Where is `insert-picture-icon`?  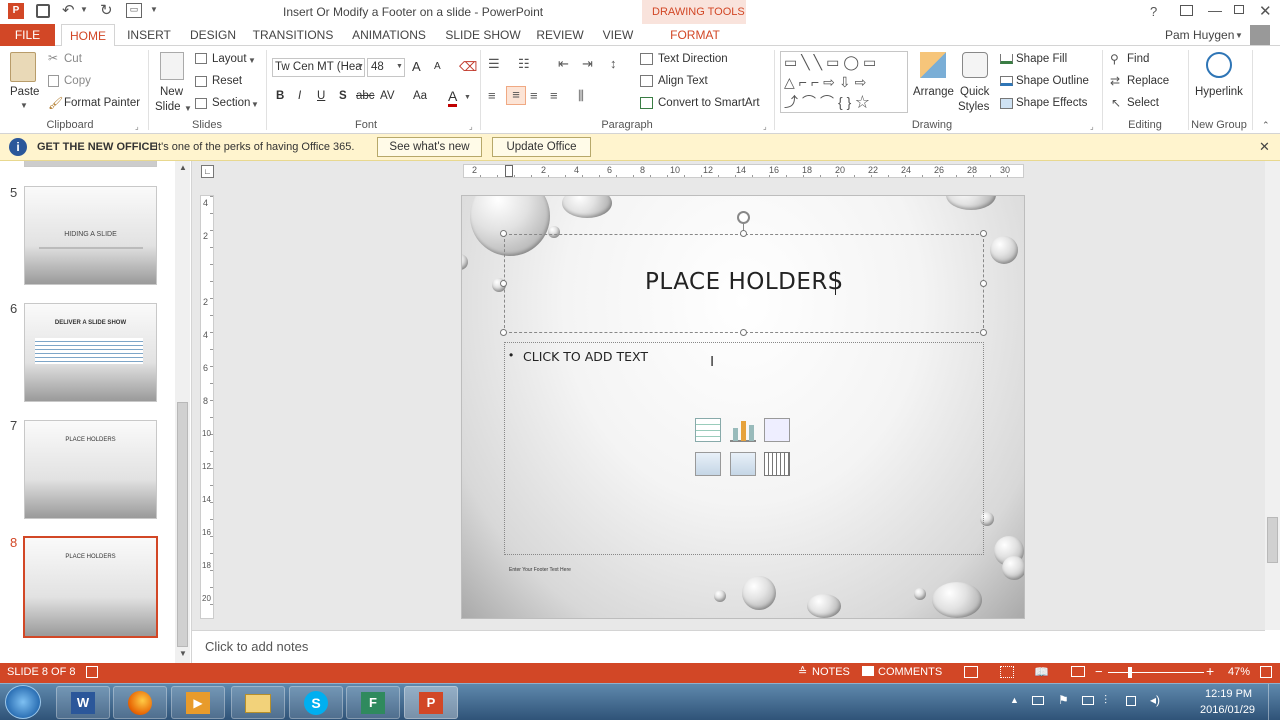
insert-picture-icon is located at coordinates (708, 464).